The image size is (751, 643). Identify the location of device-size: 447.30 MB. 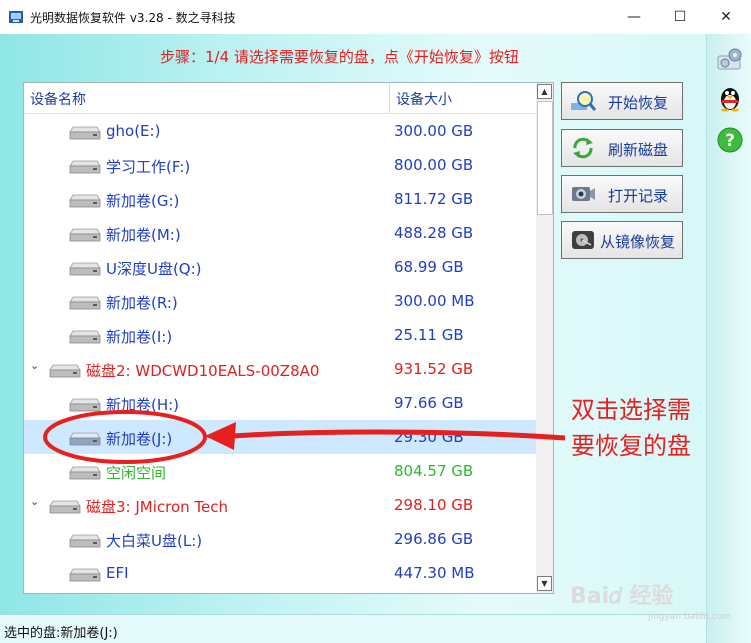
(434, 573).